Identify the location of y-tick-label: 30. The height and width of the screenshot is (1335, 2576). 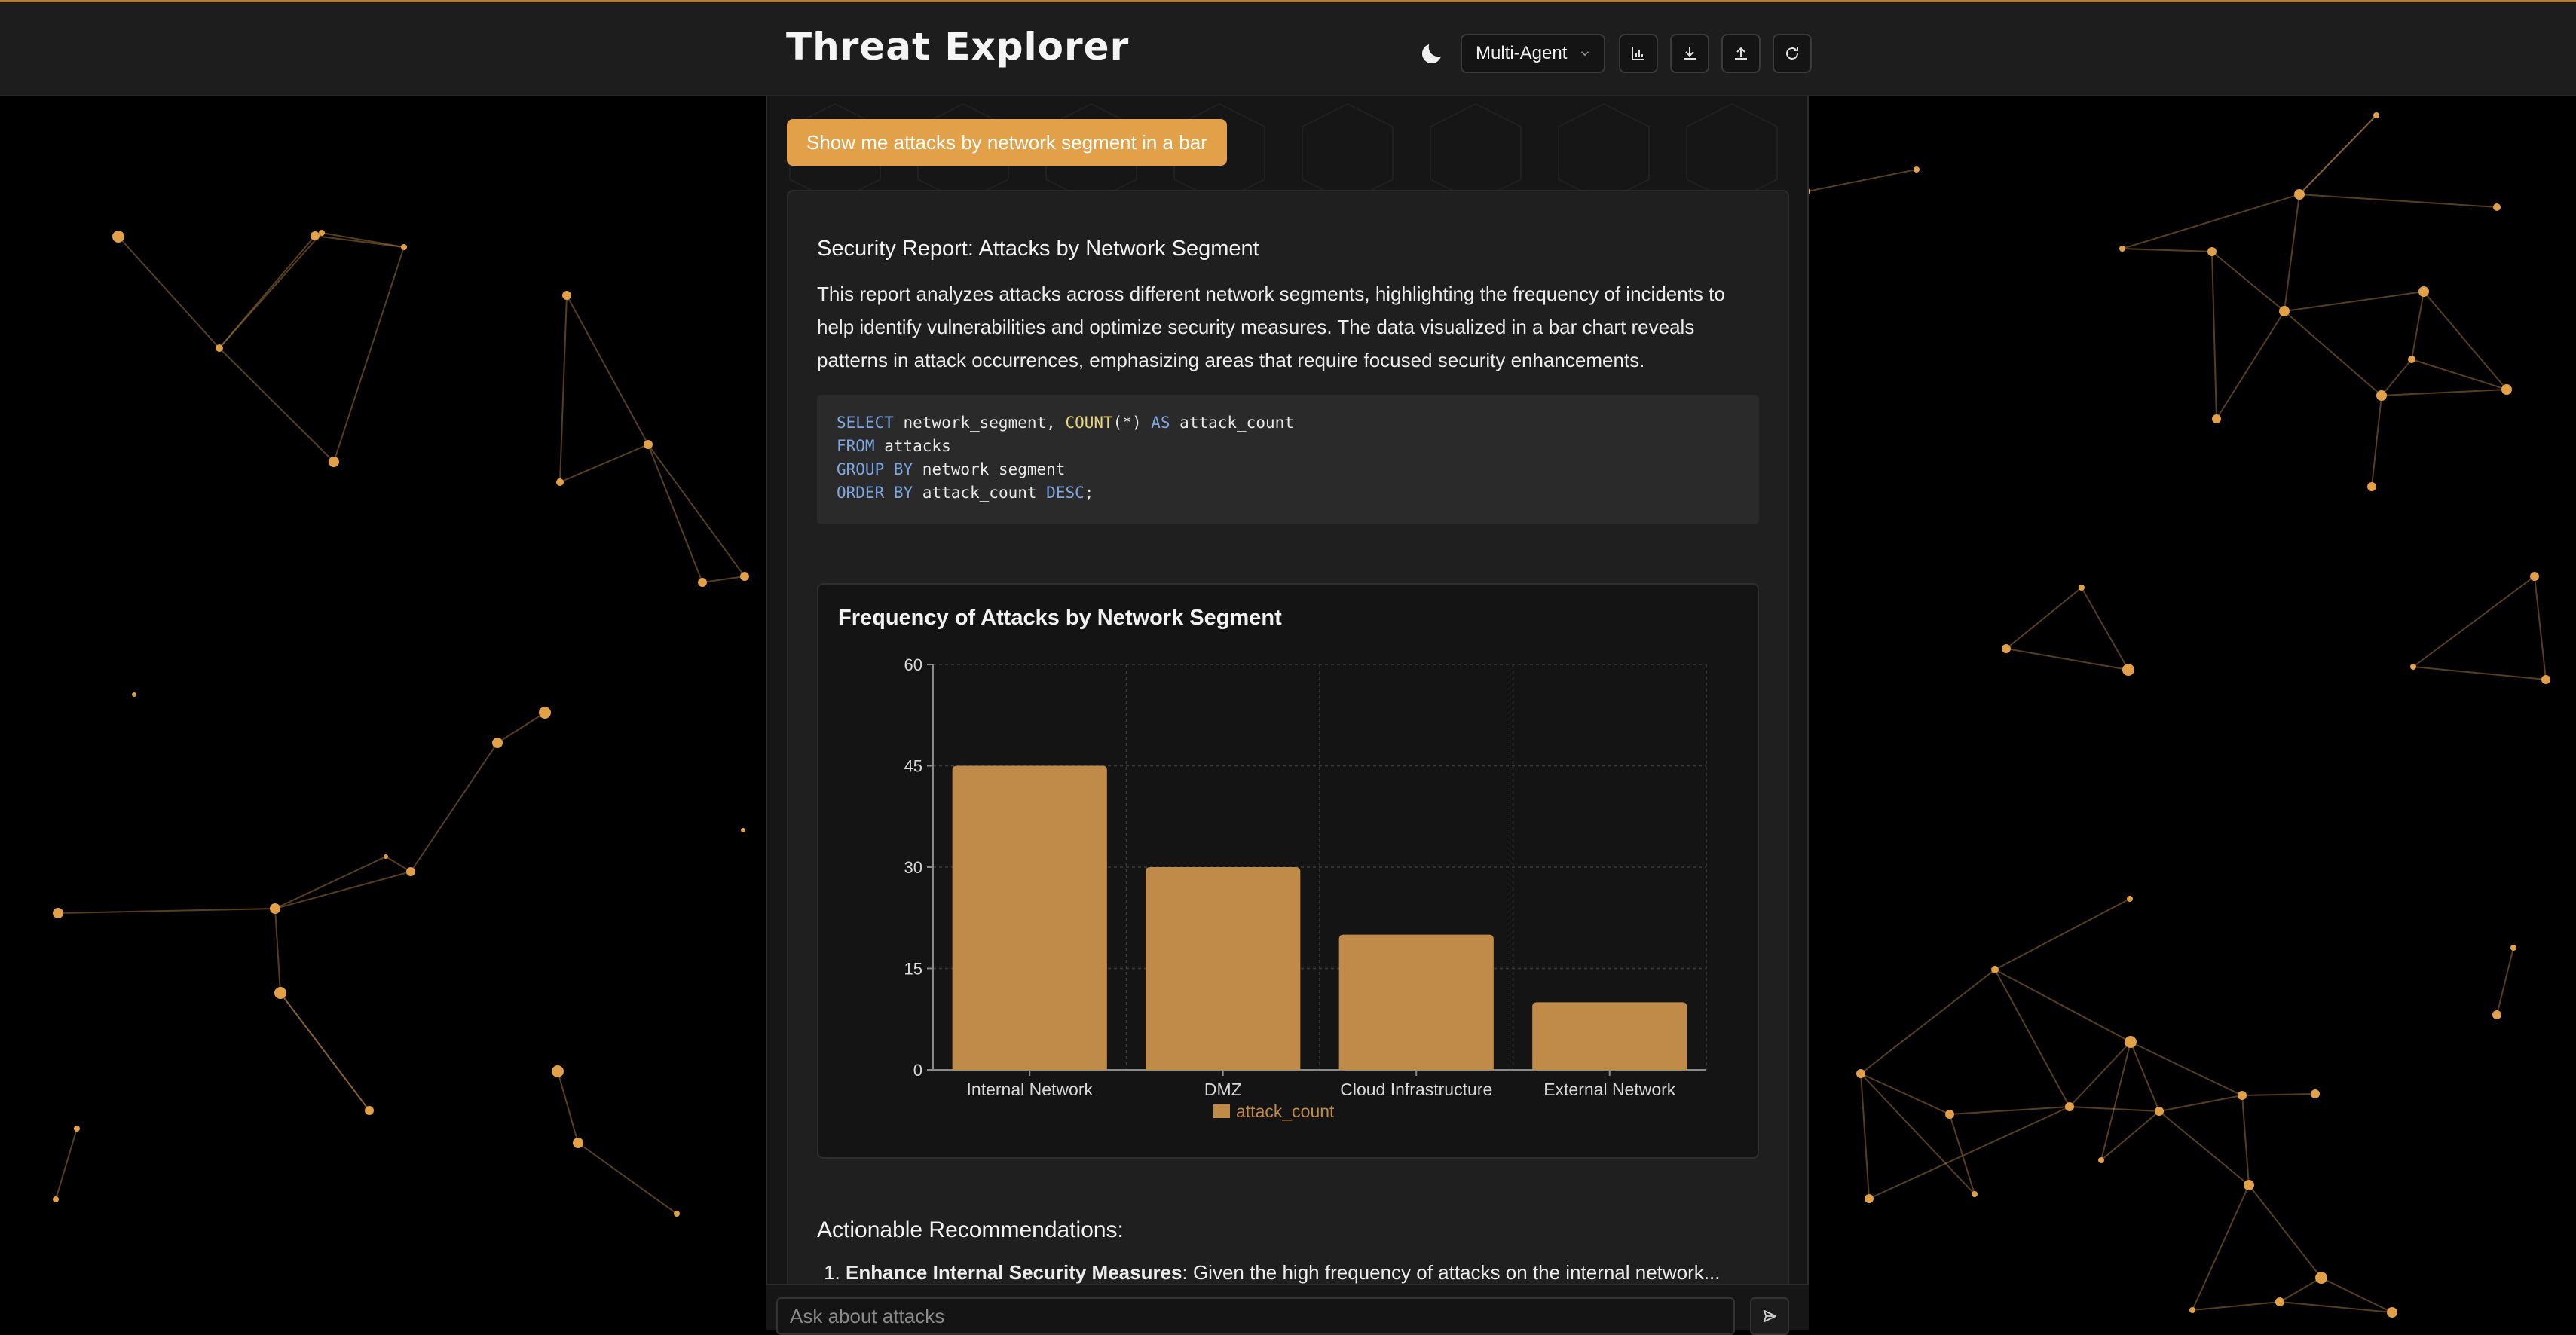
(913, 867).